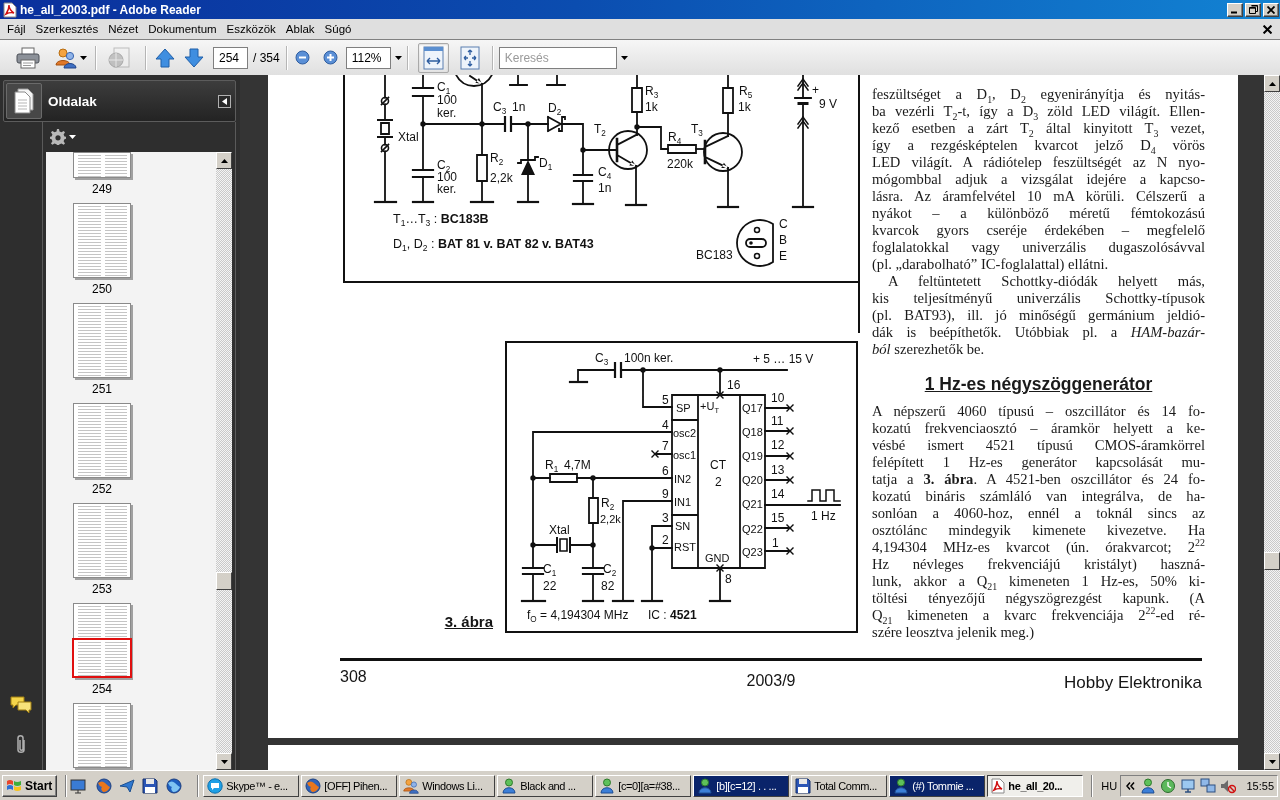 This screenshot has height=800, width=1280. Describe the element at coordinates (165, 57) in the screenshot. I see `arrow-up-icon` at that location.